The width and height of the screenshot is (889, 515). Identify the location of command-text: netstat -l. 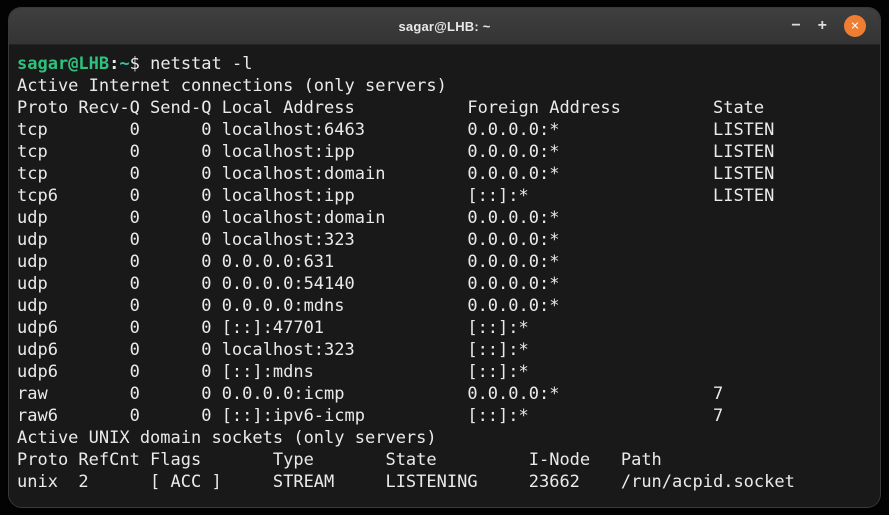
(196, 64).